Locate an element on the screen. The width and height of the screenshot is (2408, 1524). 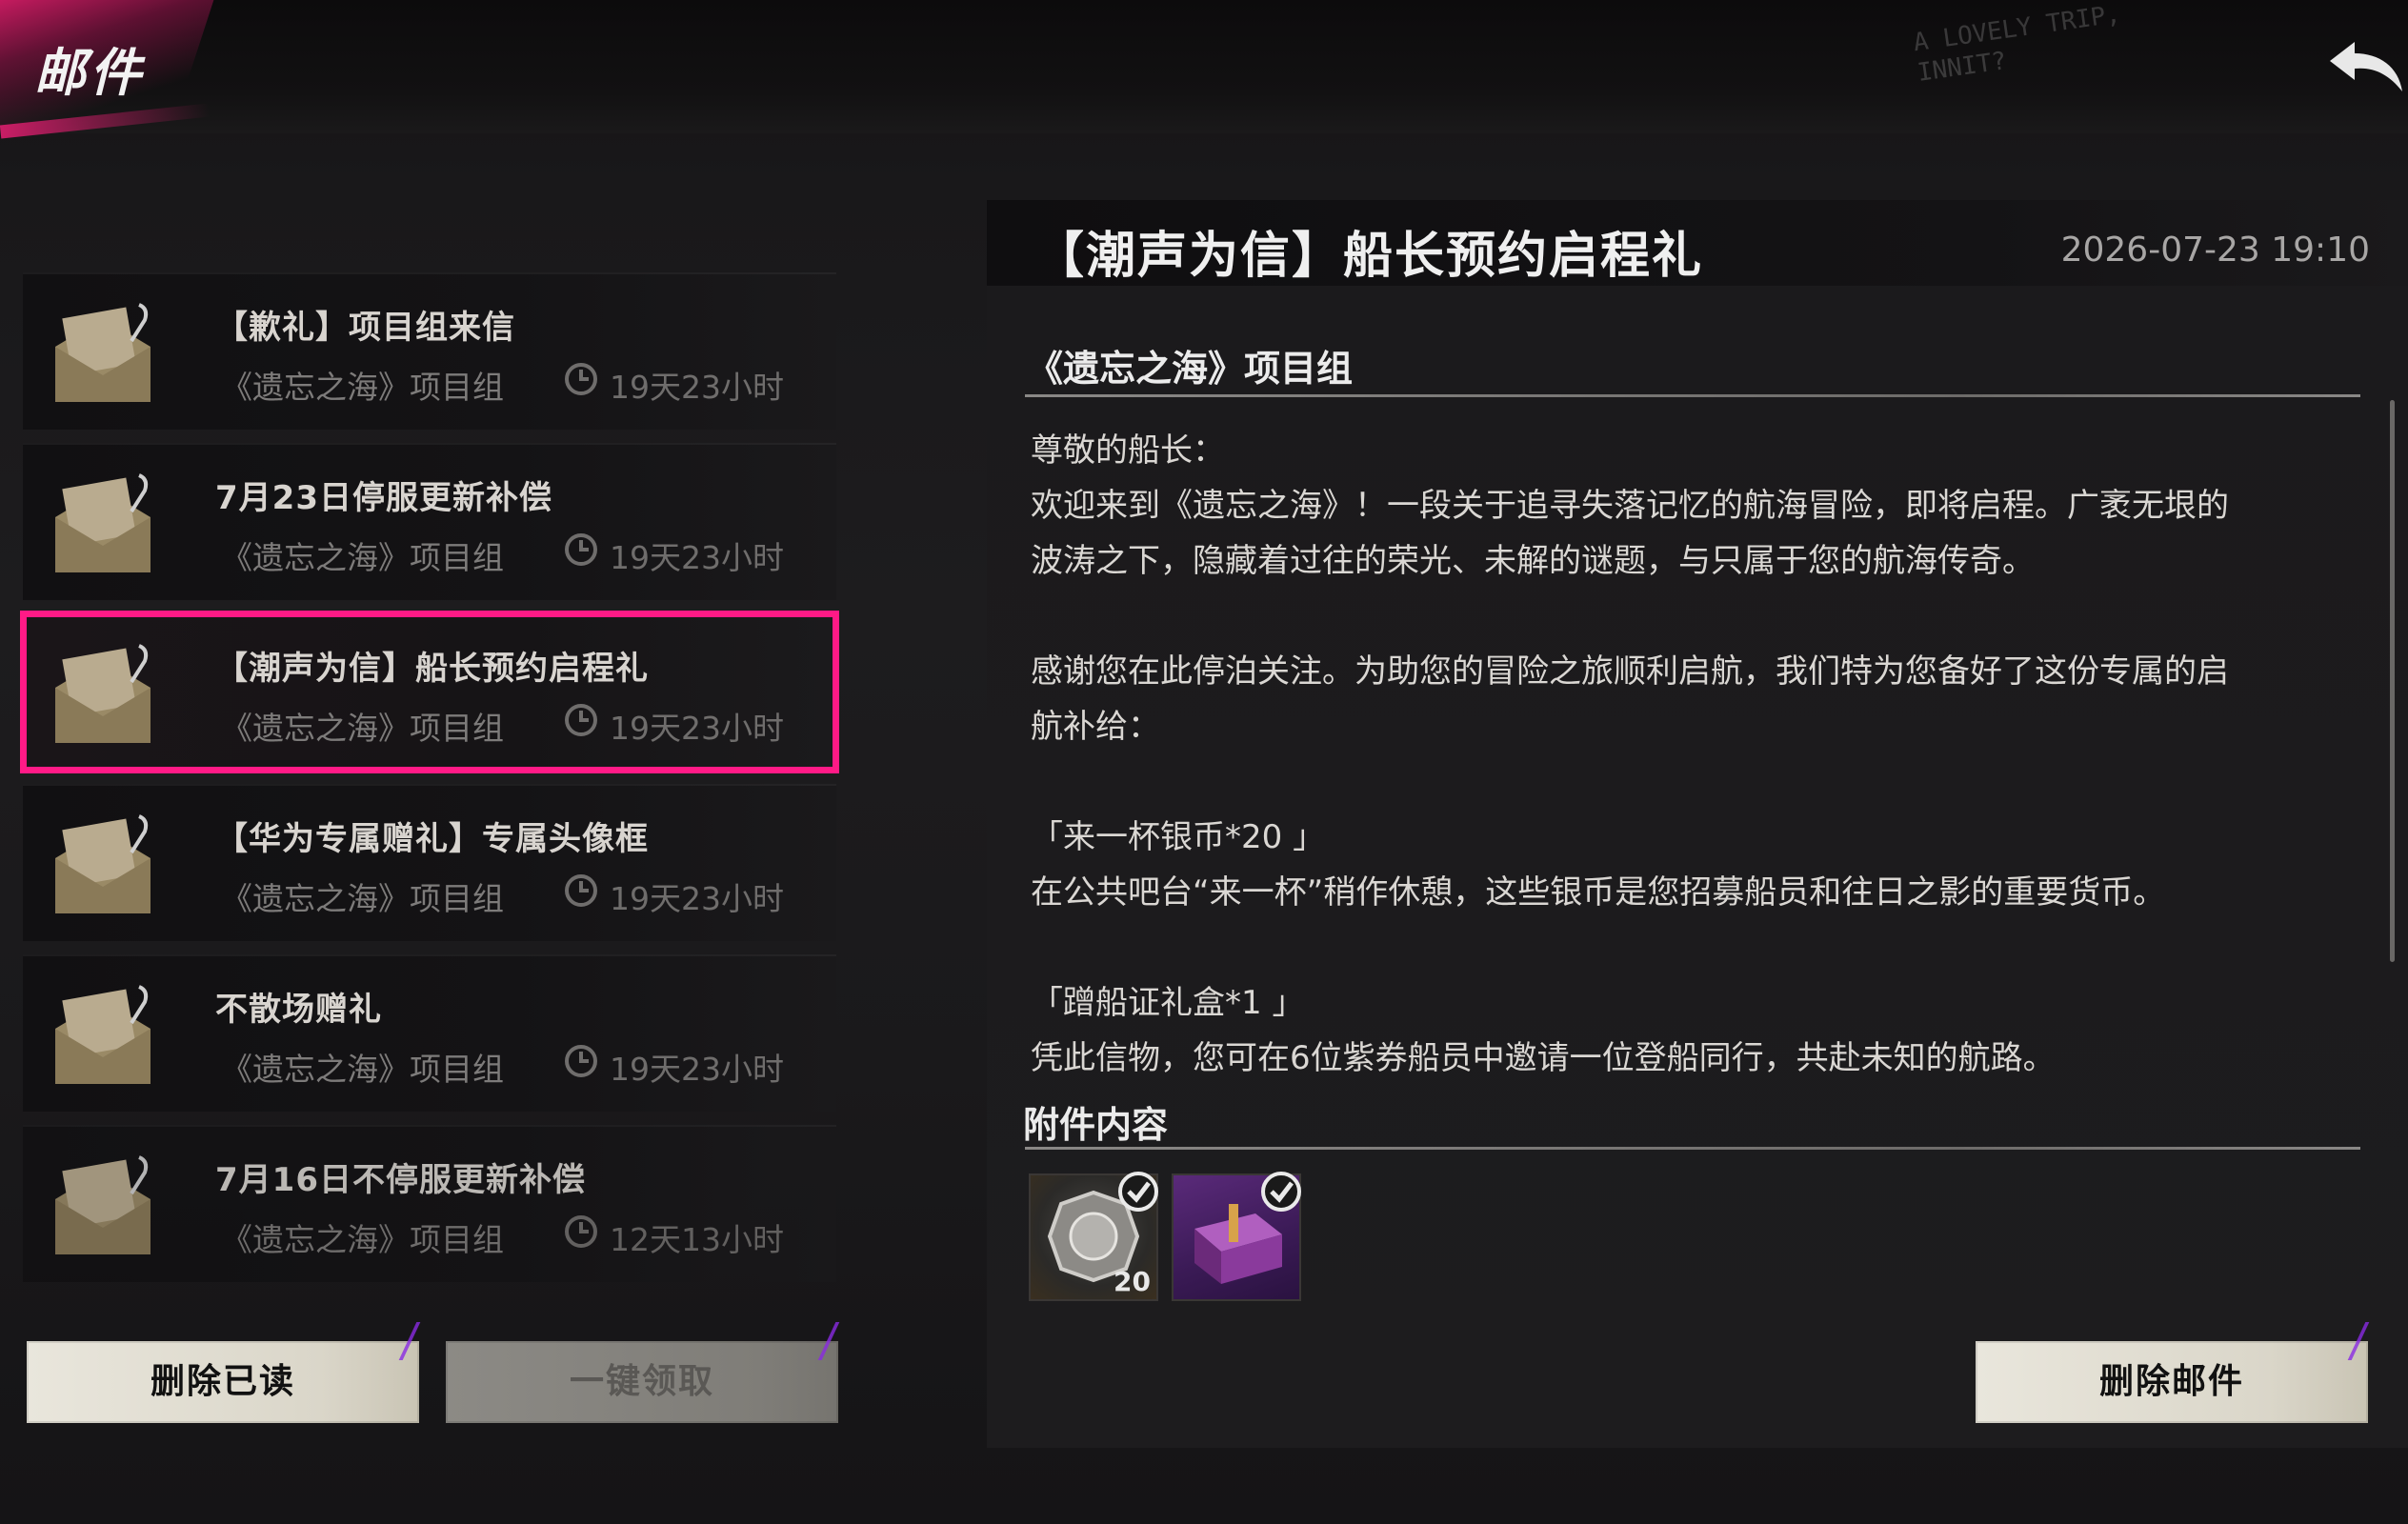
mail-item: 7月23日停服更新补偿 《遗忘之海》项目组 19天23小时 is located at coordinates (429, 521).